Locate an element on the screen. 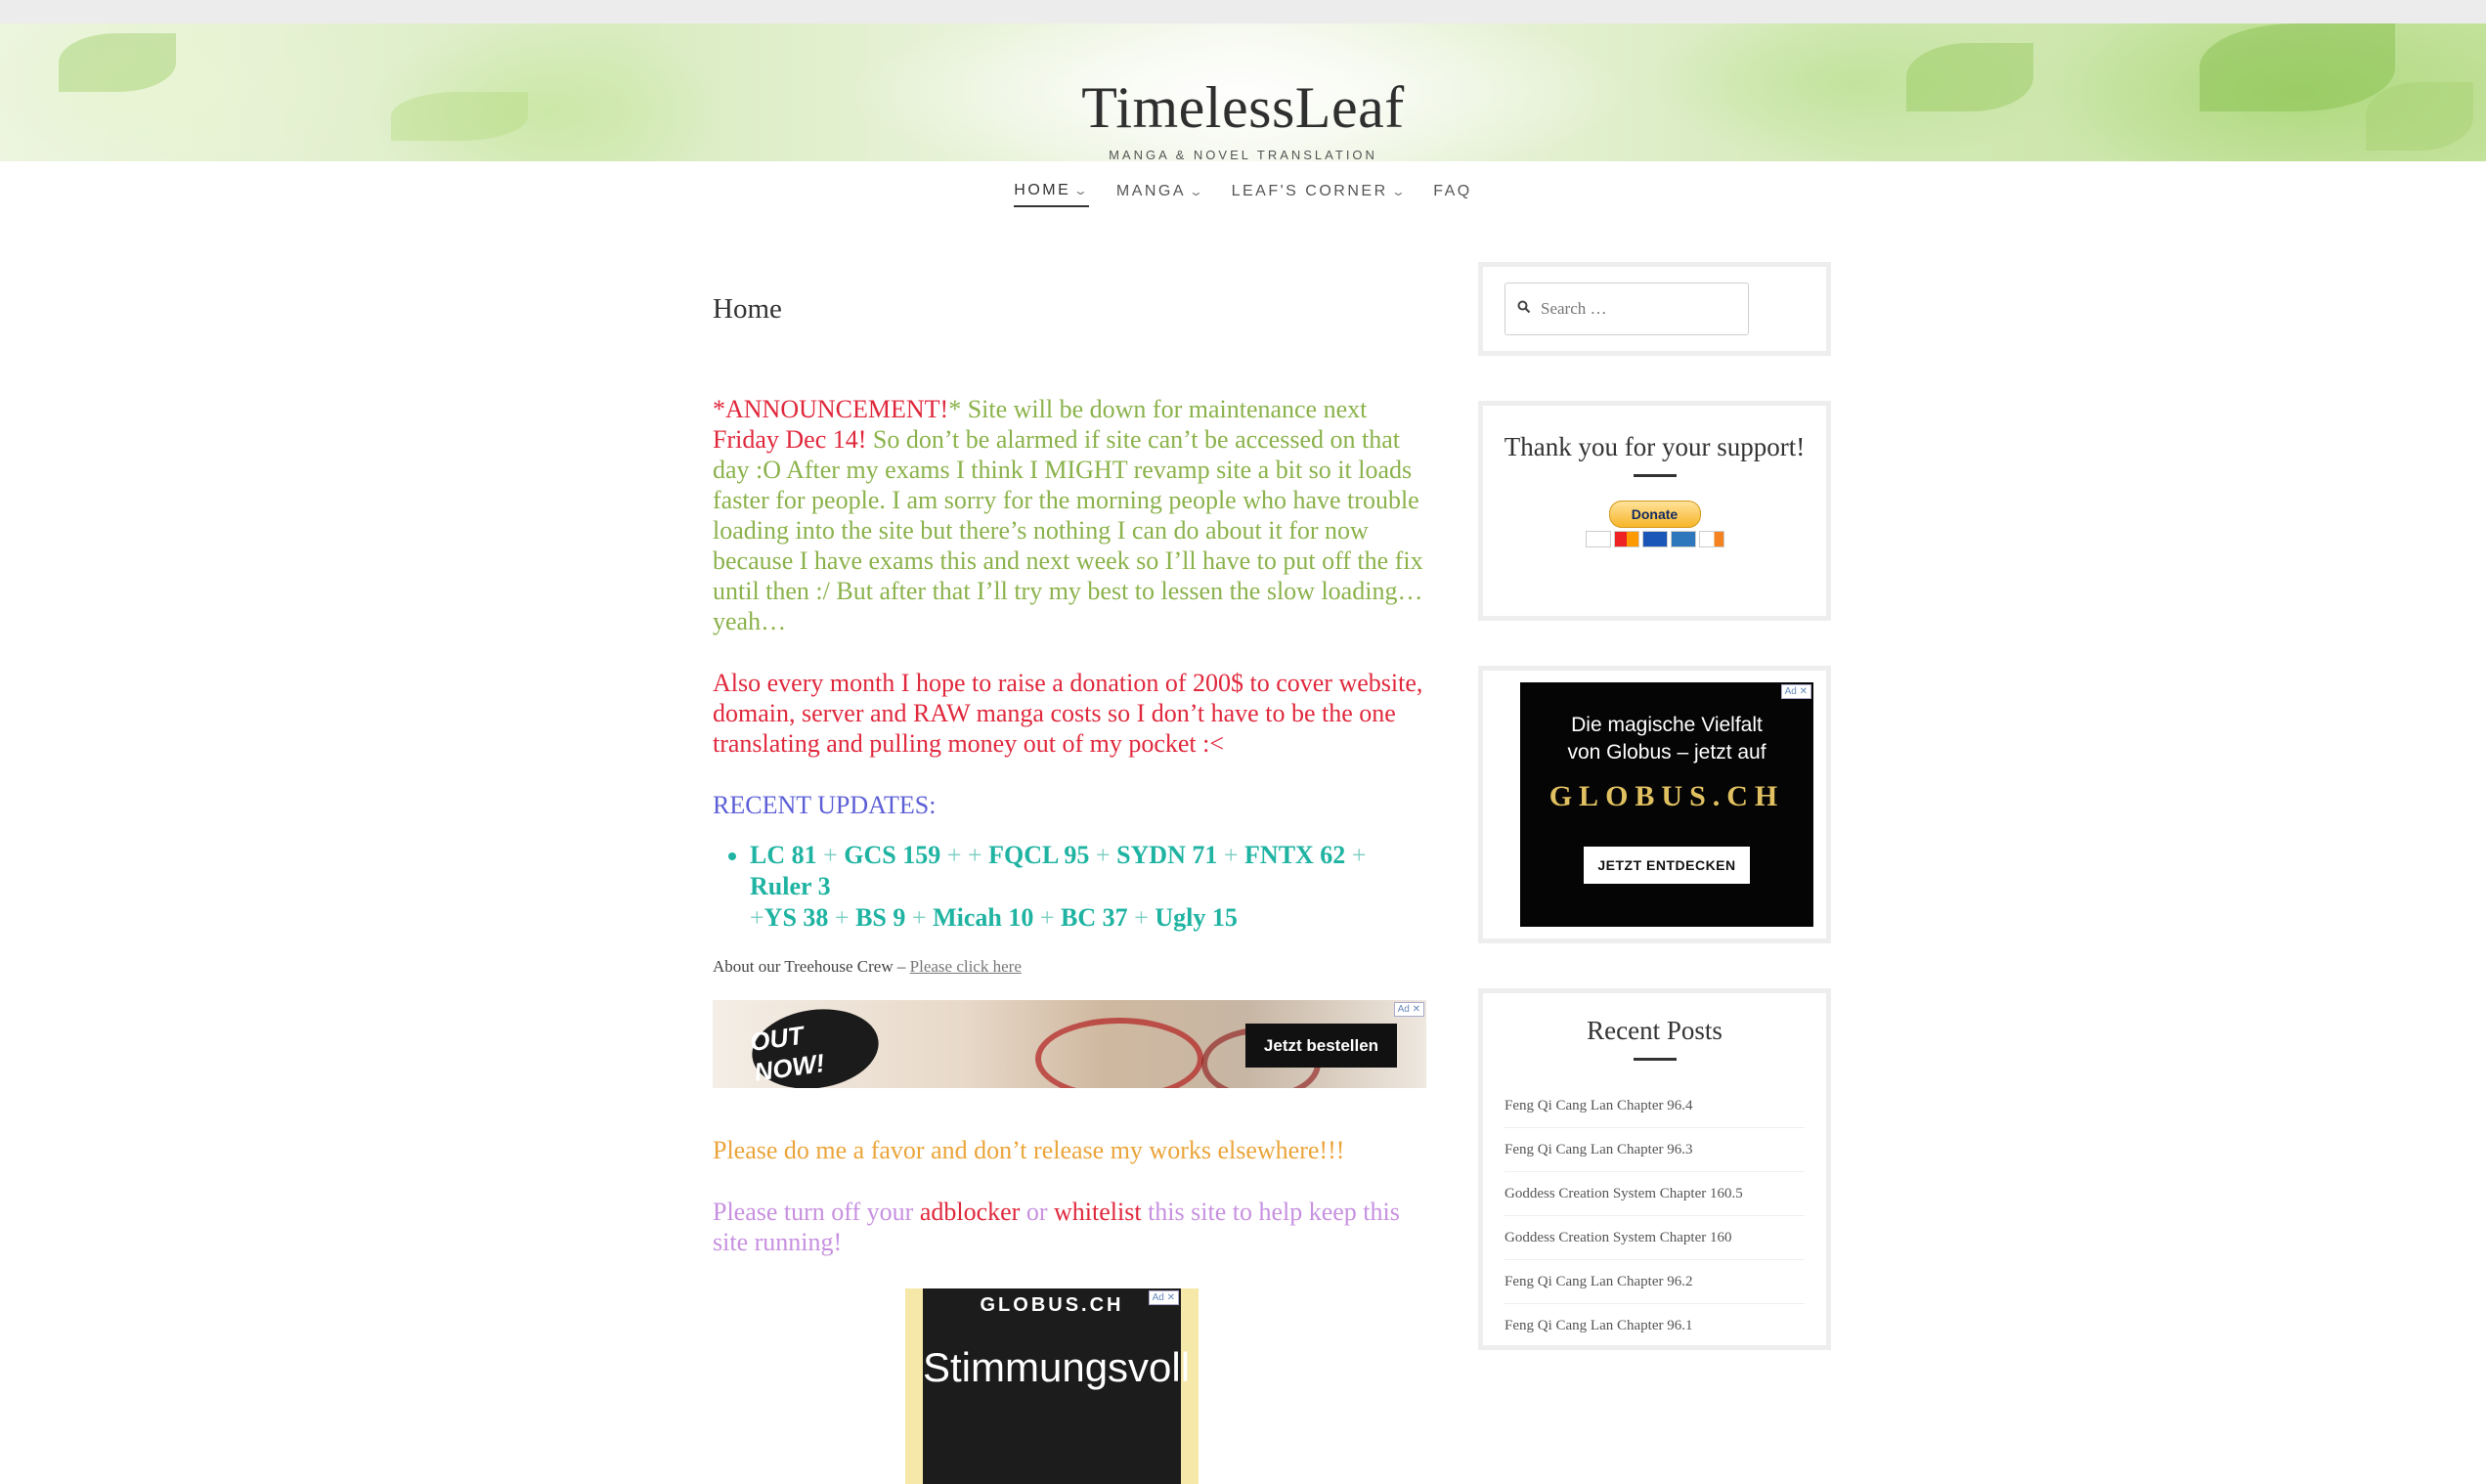 The image size is (2486, 1484). whitelist-word: whitelist is located at coordinates (1098, 1212).